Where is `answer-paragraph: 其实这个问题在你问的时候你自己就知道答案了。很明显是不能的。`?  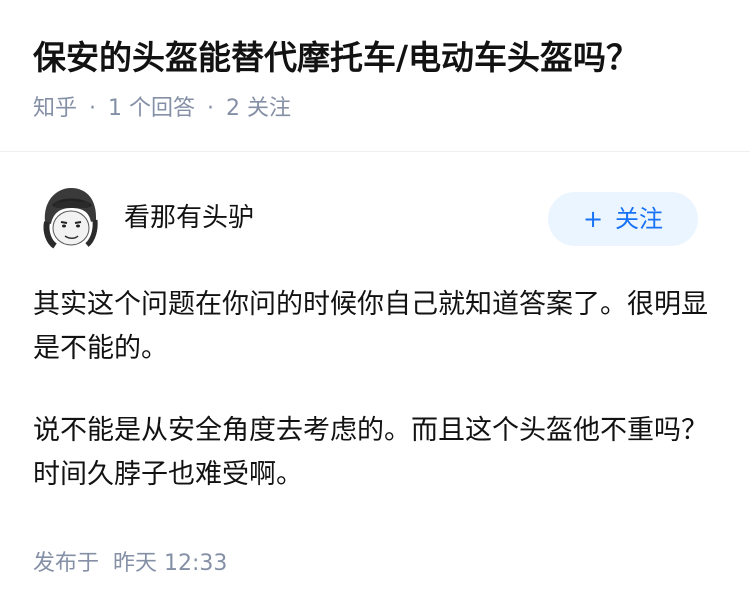
answer-paragraph: 其实这个问题在你问的时候你自己就知道答案了。很明显是不能的。 is located at coordinates (370, 326).